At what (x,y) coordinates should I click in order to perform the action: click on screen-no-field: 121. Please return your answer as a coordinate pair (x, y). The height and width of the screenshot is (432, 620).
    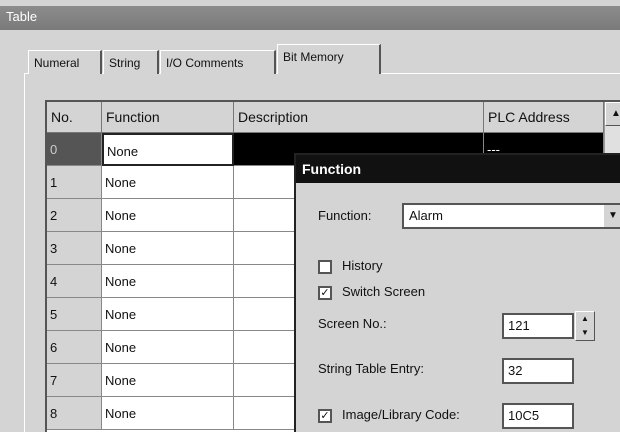
    Looking at the image, I should click on (538, 326).